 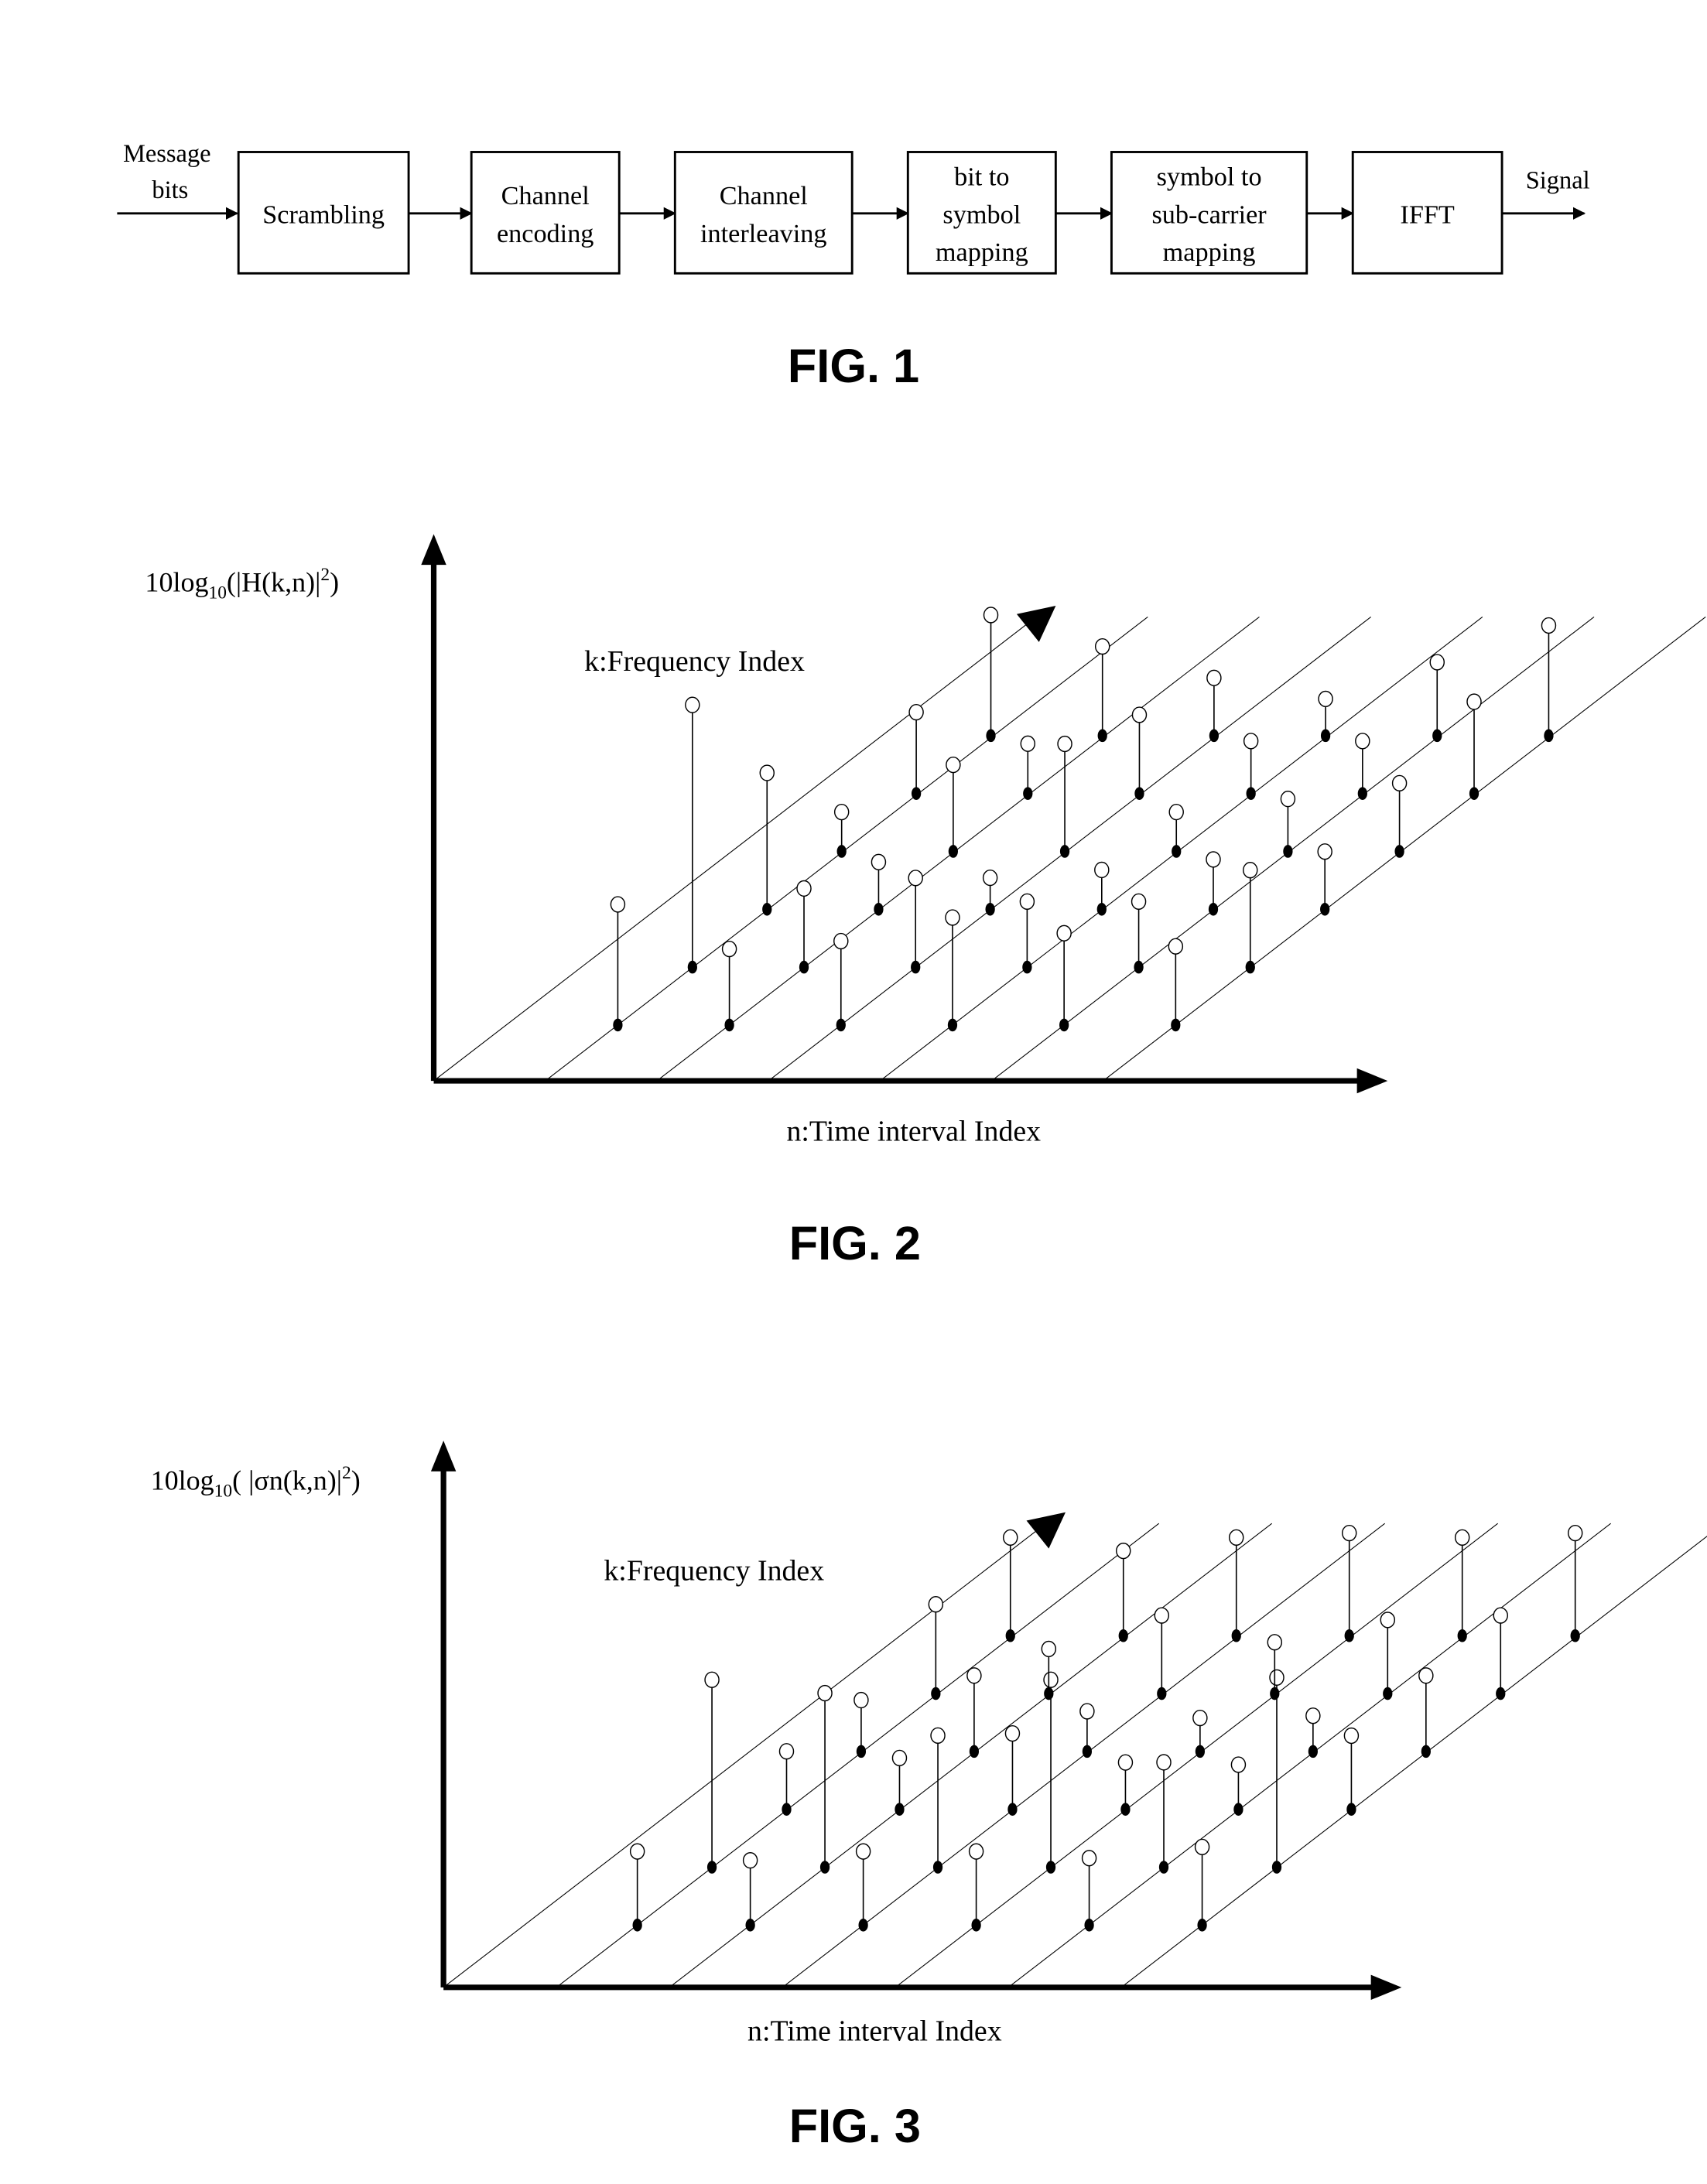 I want to click on fig1-caption: FIG. 1, so click(x=853, y=366).